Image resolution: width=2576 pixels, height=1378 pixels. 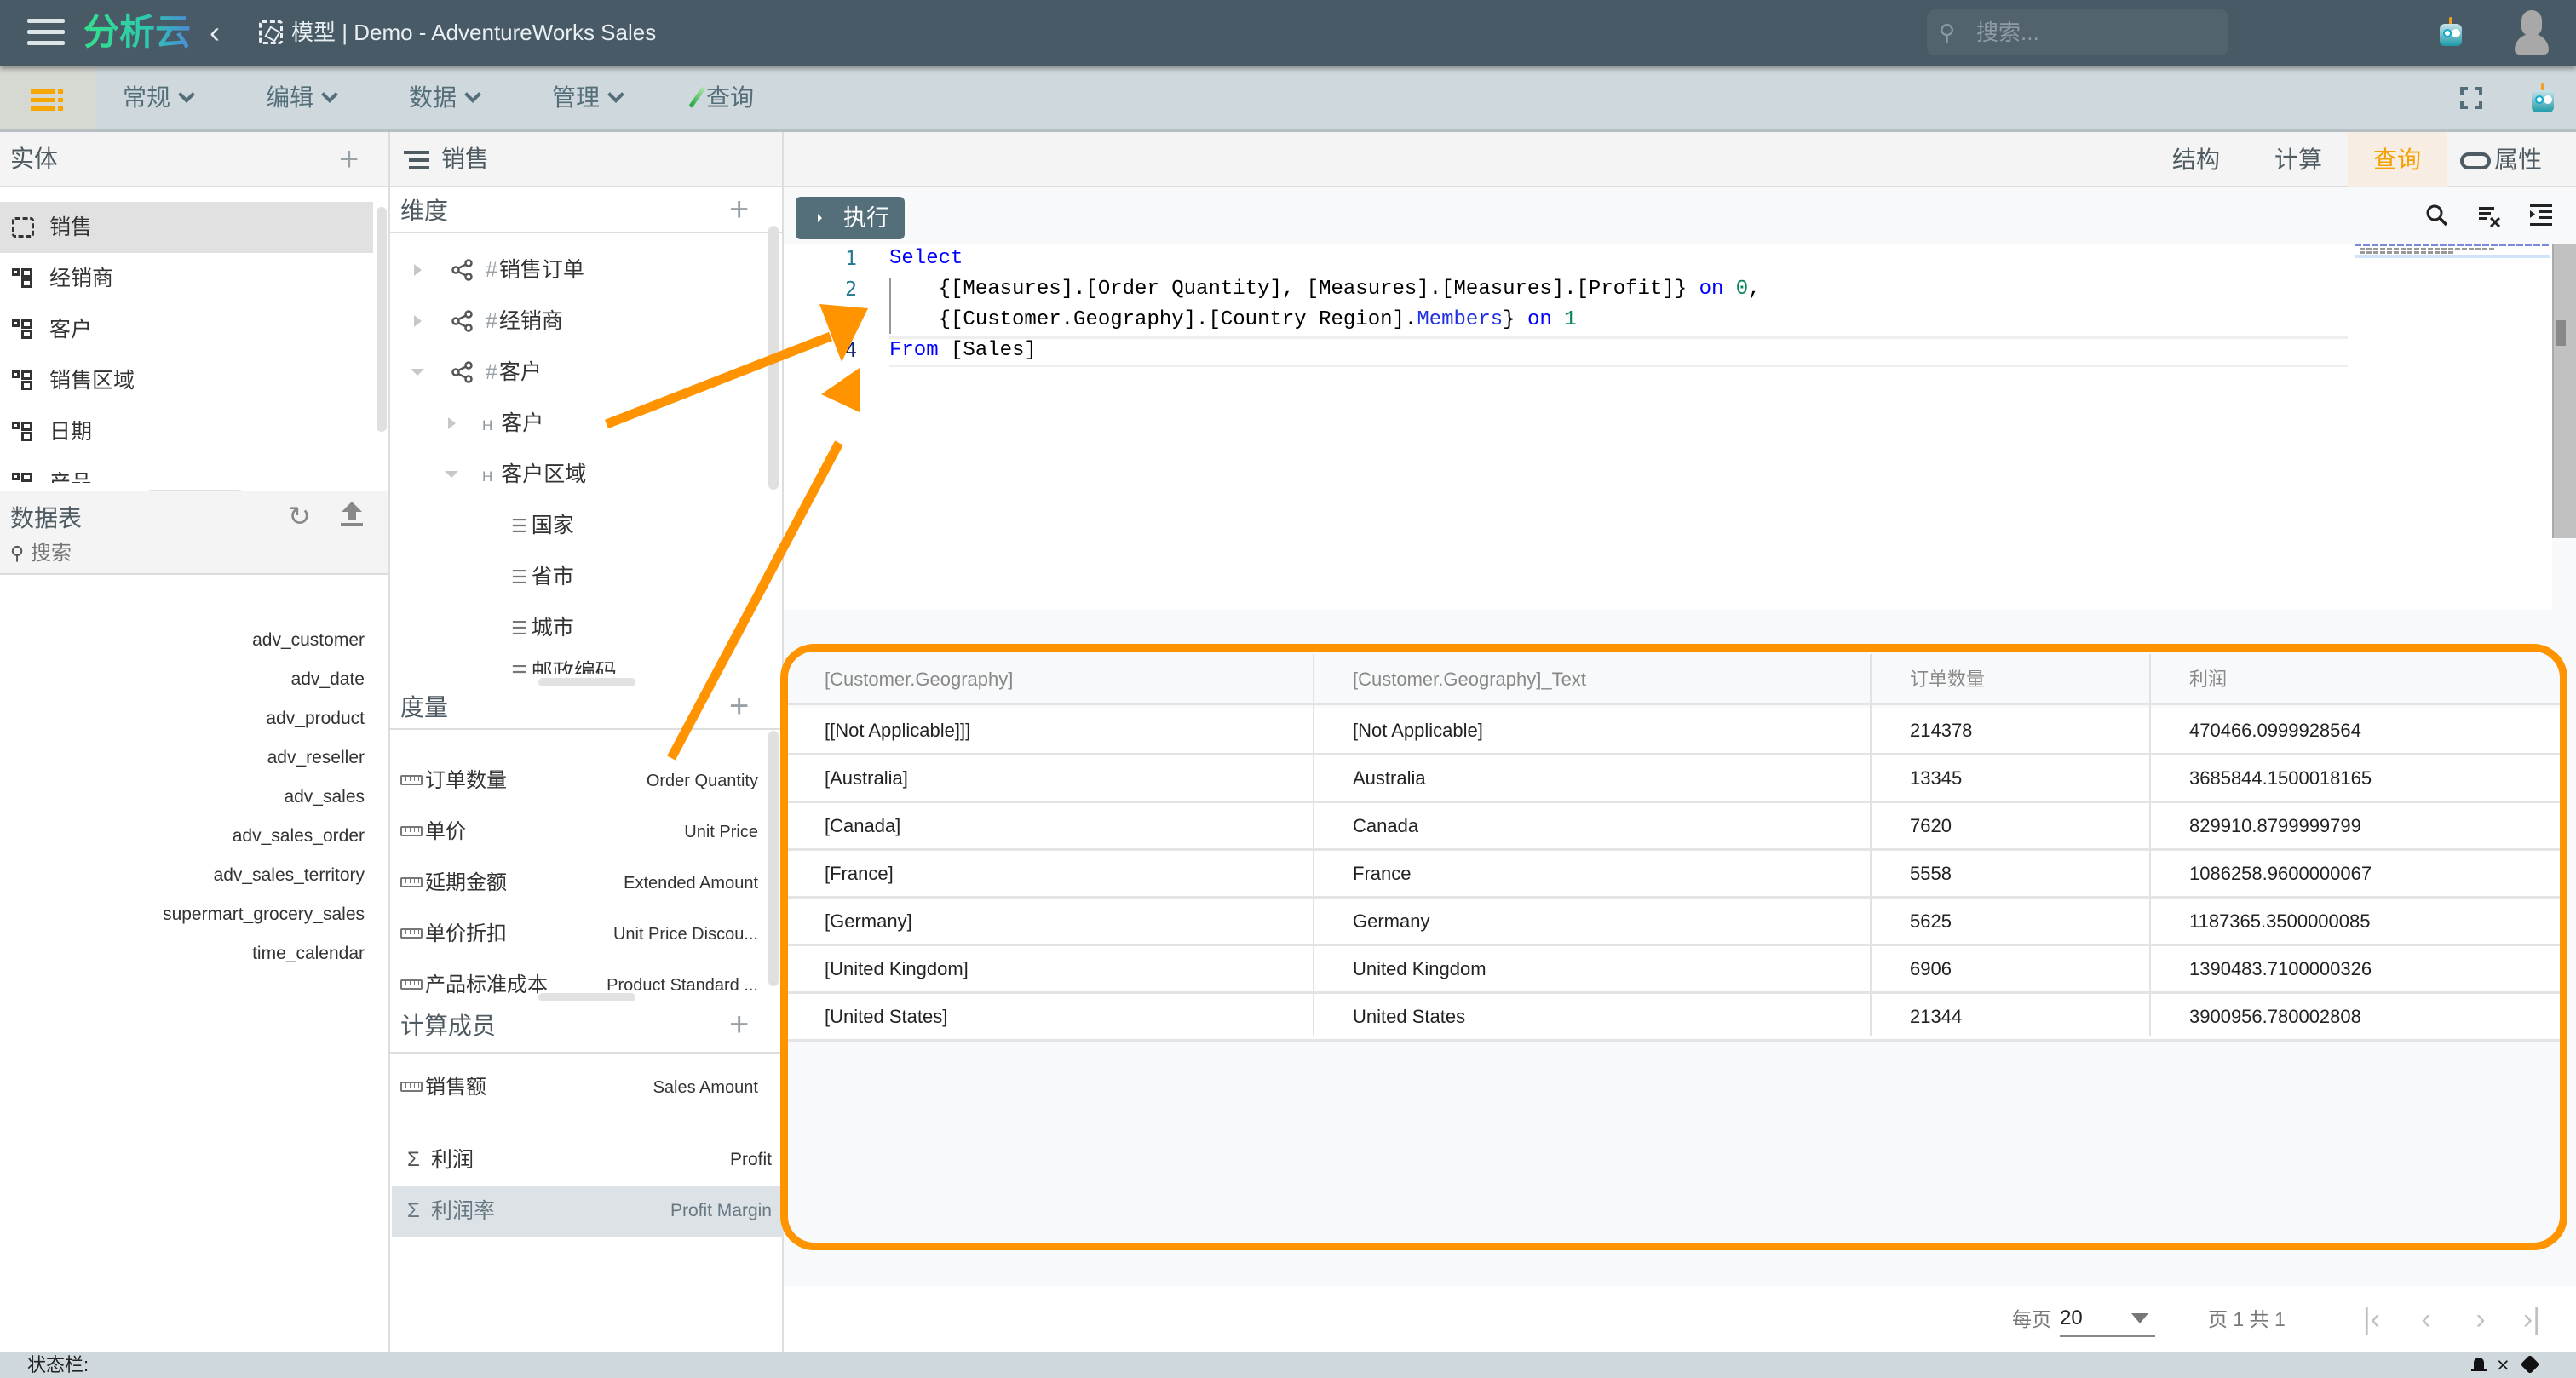 What do you see at coordinates (2356, 680) in the screenshot?
I see `column-header: 利润` at bounding box center [2356, 680].